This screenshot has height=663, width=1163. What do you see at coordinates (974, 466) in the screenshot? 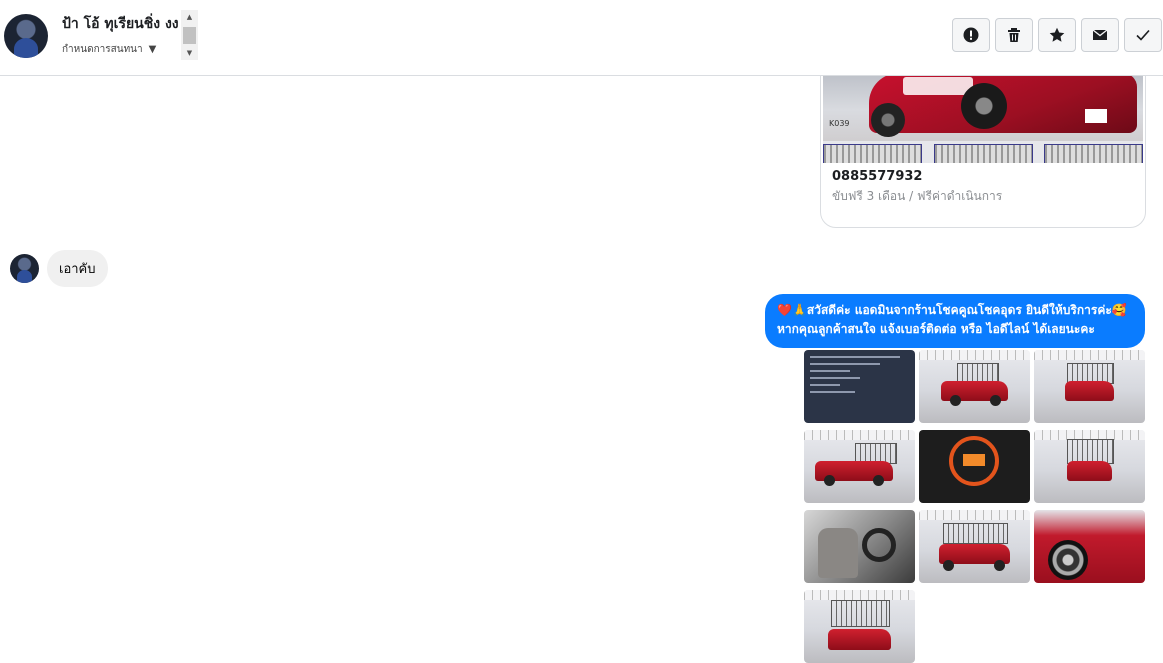
I see `gallery-photo-dashboard` at bounding box center [974, 466].